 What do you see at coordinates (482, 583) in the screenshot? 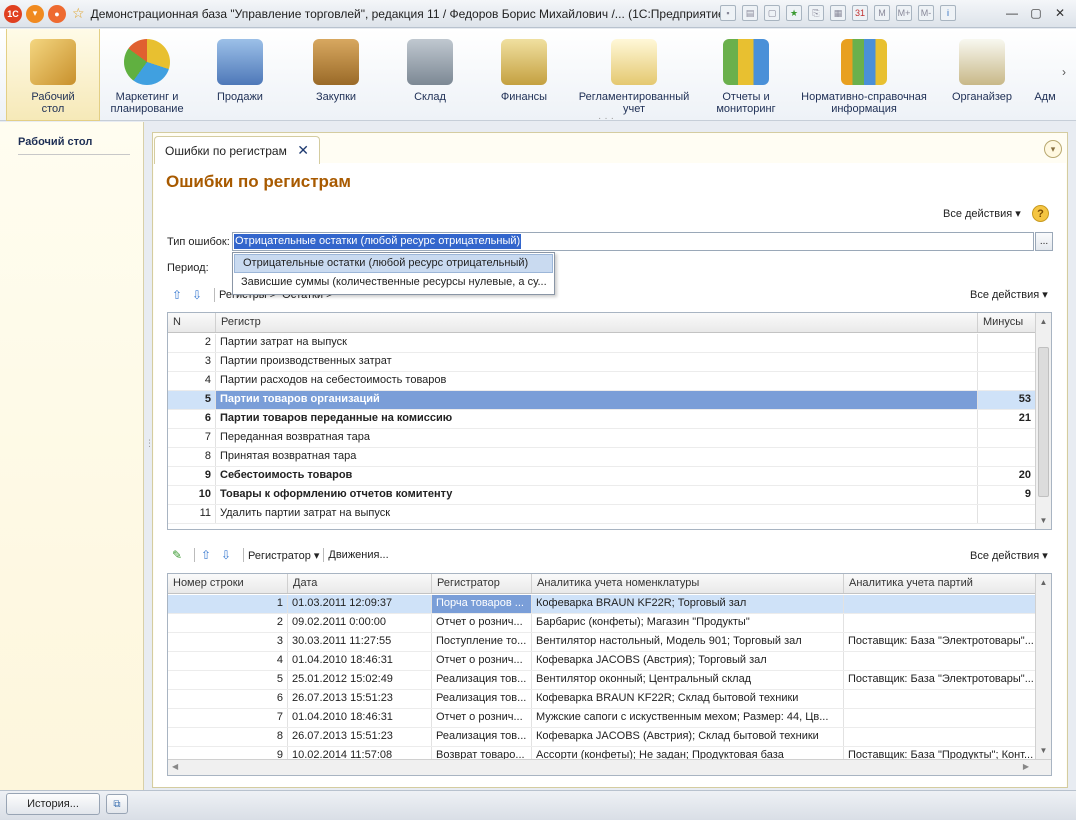
I see `column-header-registrar: Регистратор` at bounding box center [482, 583].